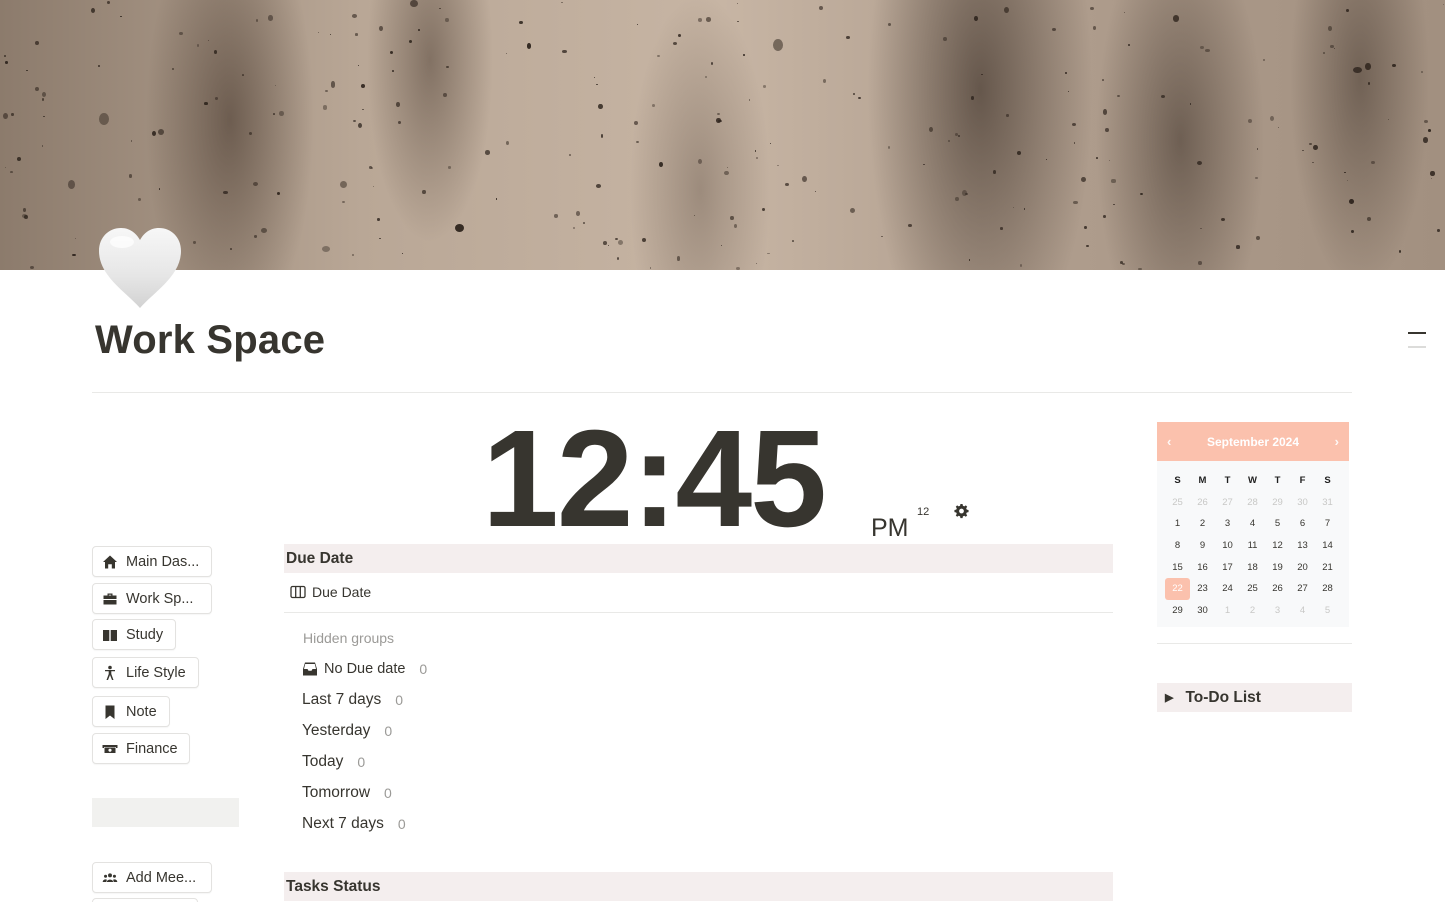 The height and width of the screenshot is (902, 1445). I want to click on group-today: Today 0, so click(333, 762).